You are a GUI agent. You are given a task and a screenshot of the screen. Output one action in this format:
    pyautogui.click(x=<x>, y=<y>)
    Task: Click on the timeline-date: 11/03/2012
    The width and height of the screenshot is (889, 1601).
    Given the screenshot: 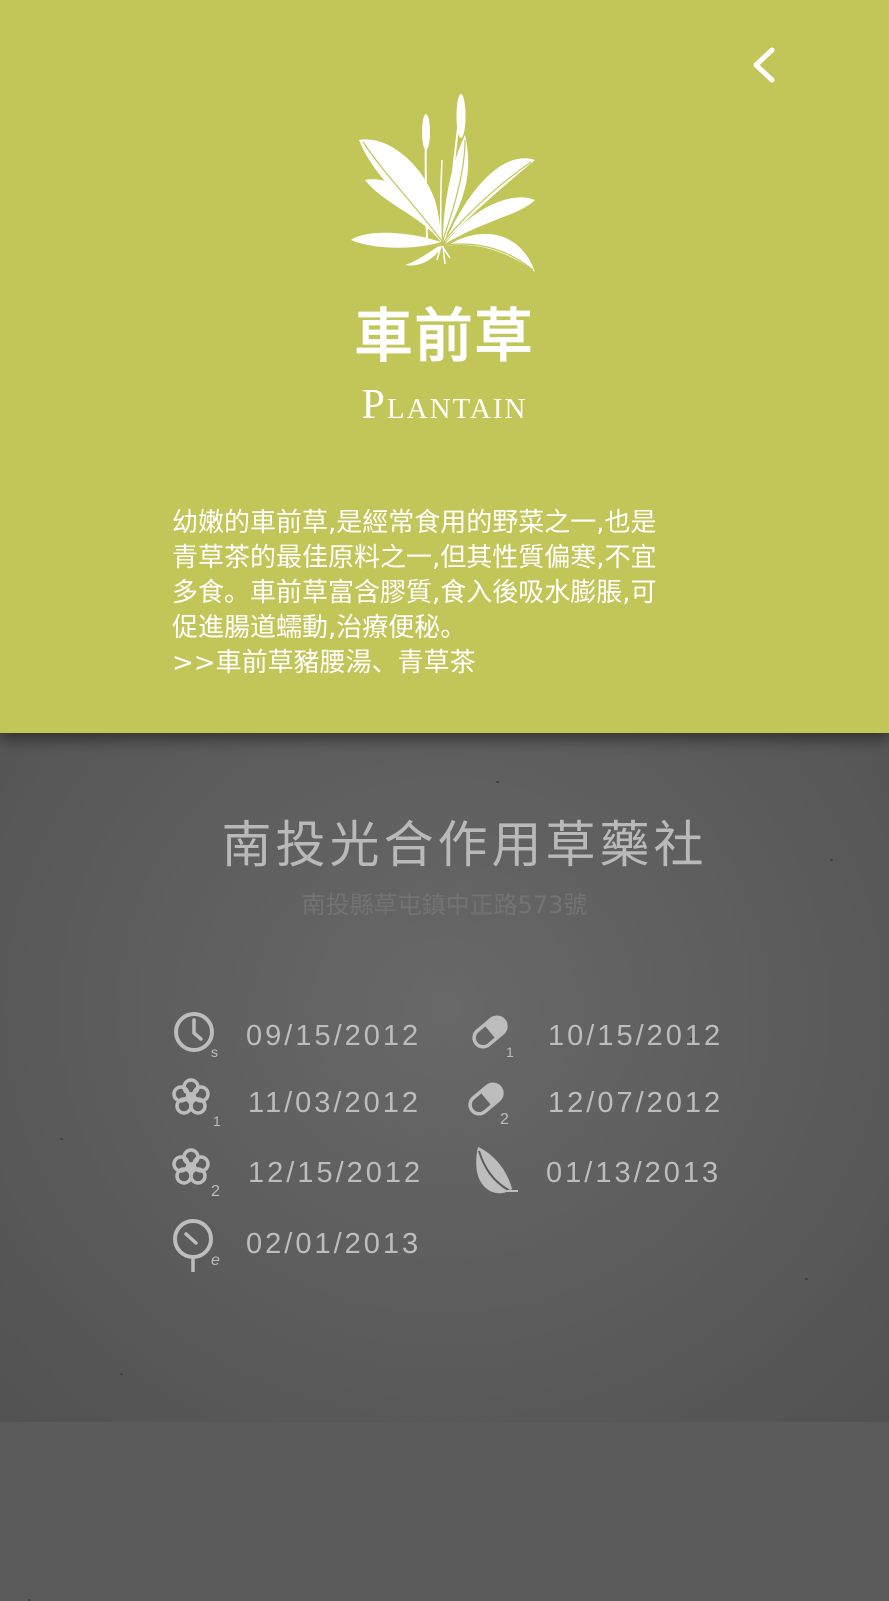 What is the action you would take?
    pyautogui.click(x=334, y=1103)
    